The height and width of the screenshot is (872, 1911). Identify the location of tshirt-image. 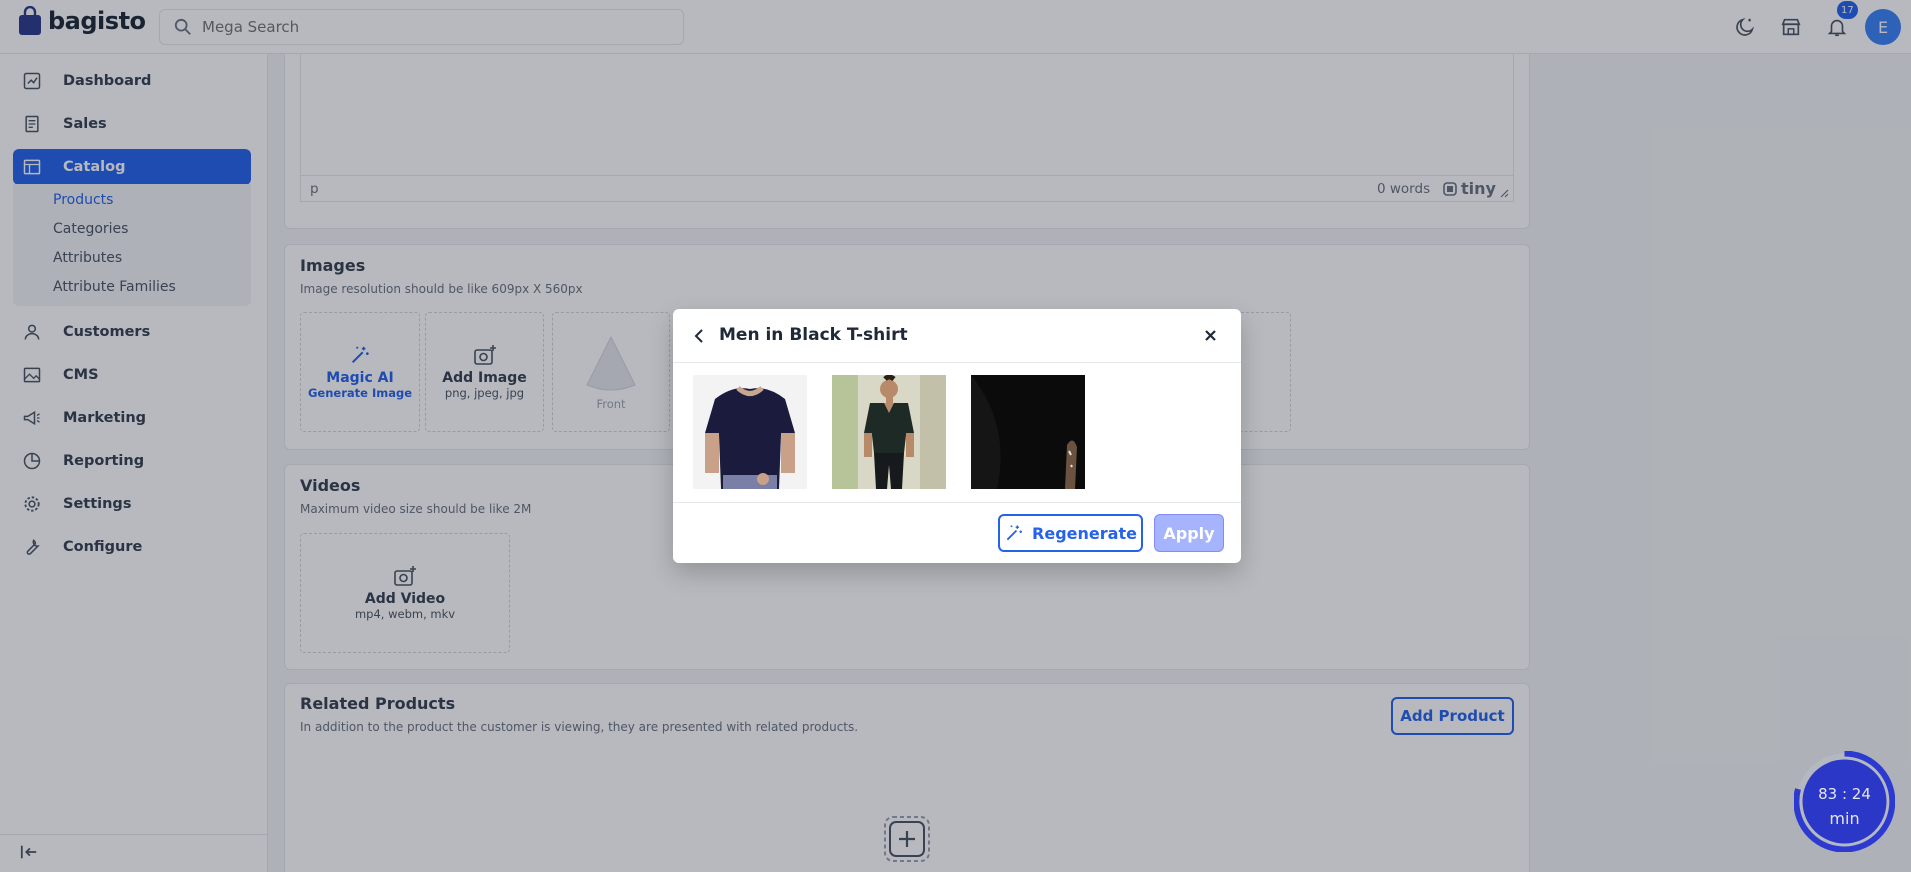
(750, 432).